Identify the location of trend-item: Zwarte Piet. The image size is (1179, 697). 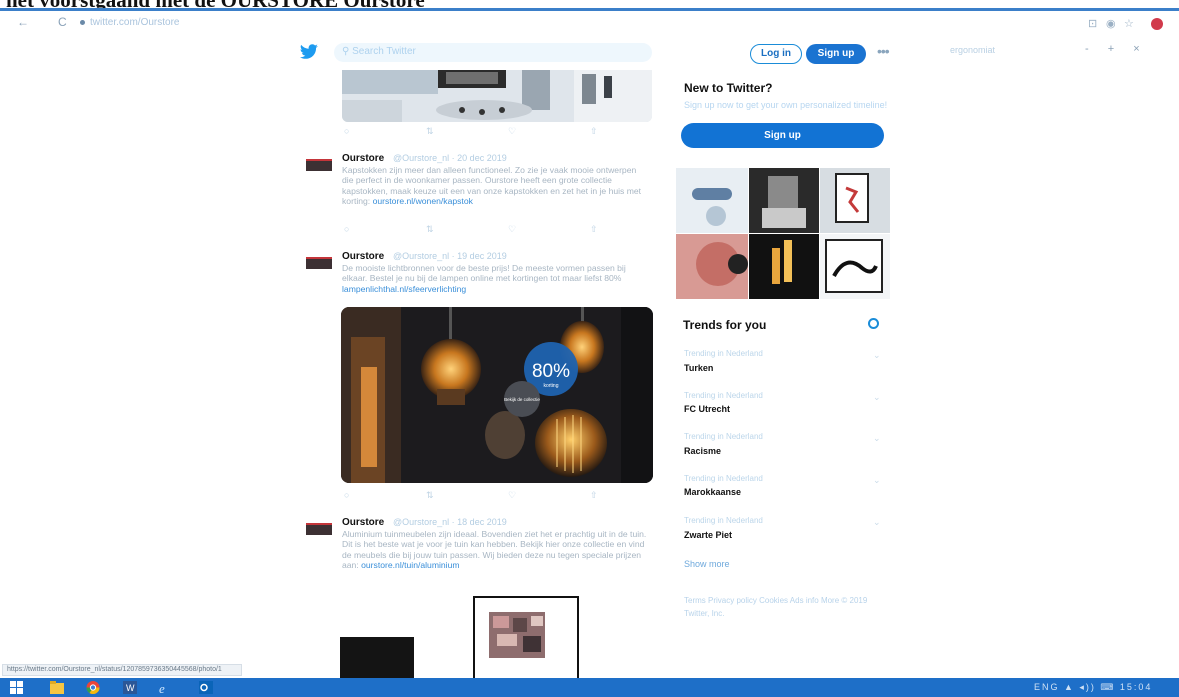
(708, 535).